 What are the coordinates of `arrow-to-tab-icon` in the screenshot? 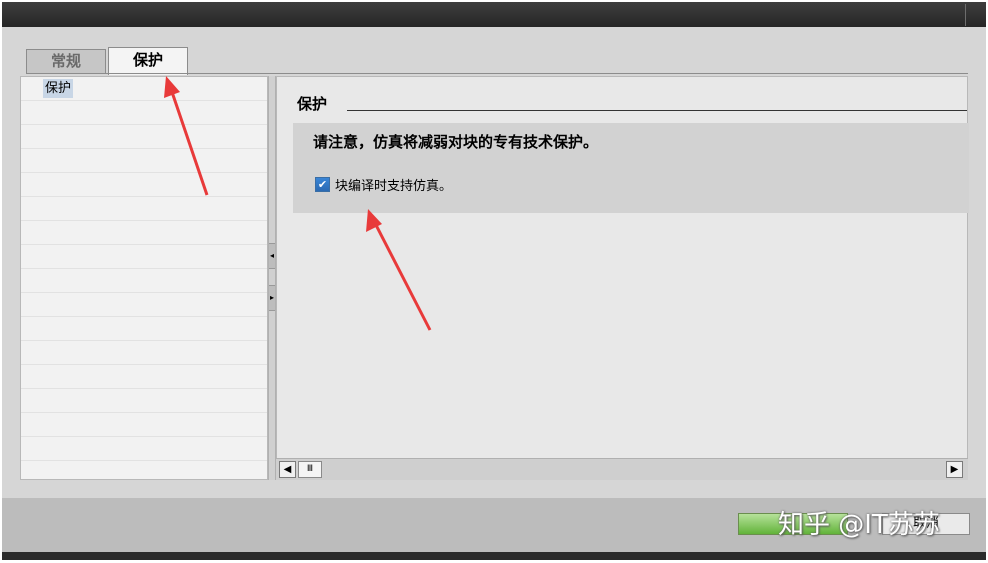 It's located at (186, 136).